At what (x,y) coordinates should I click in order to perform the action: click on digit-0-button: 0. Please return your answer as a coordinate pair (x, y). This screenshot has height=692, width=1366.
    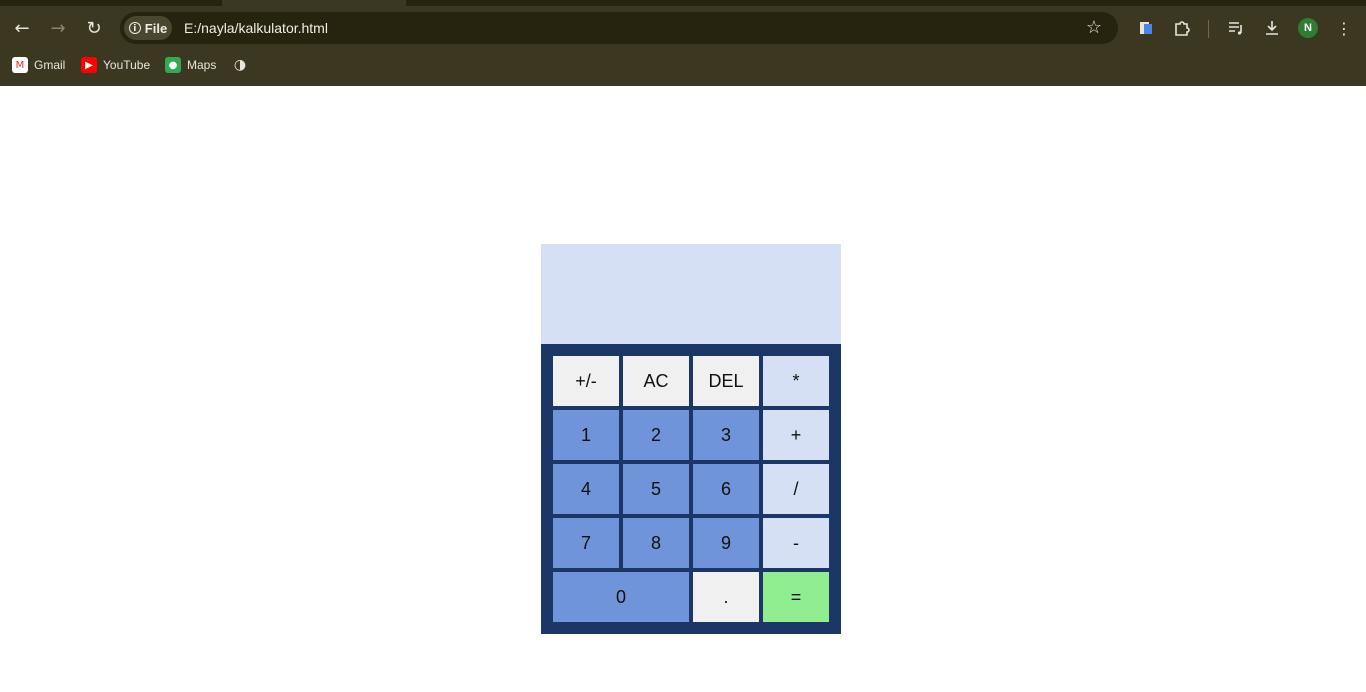
    Looking at the image, I should click on (621, 597).